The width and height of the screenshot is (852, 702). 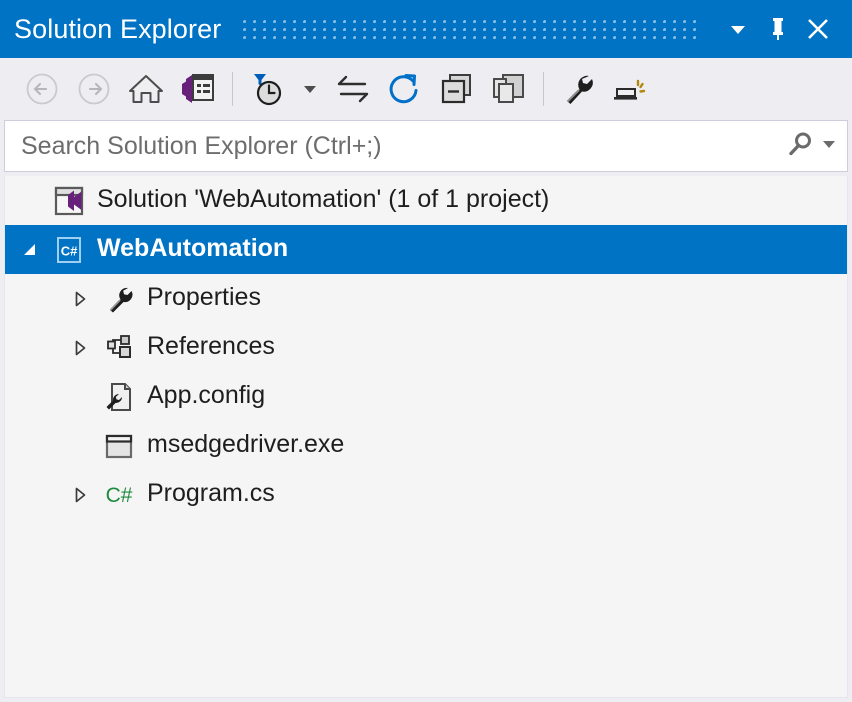 I want to click on refresh-icon, so click(x=405, y=89).